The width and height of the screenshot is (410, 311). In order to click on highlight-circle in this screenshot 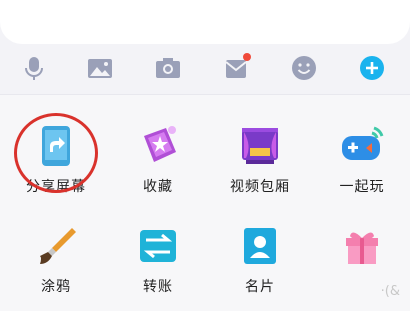, I will do `click(56, 153)`.